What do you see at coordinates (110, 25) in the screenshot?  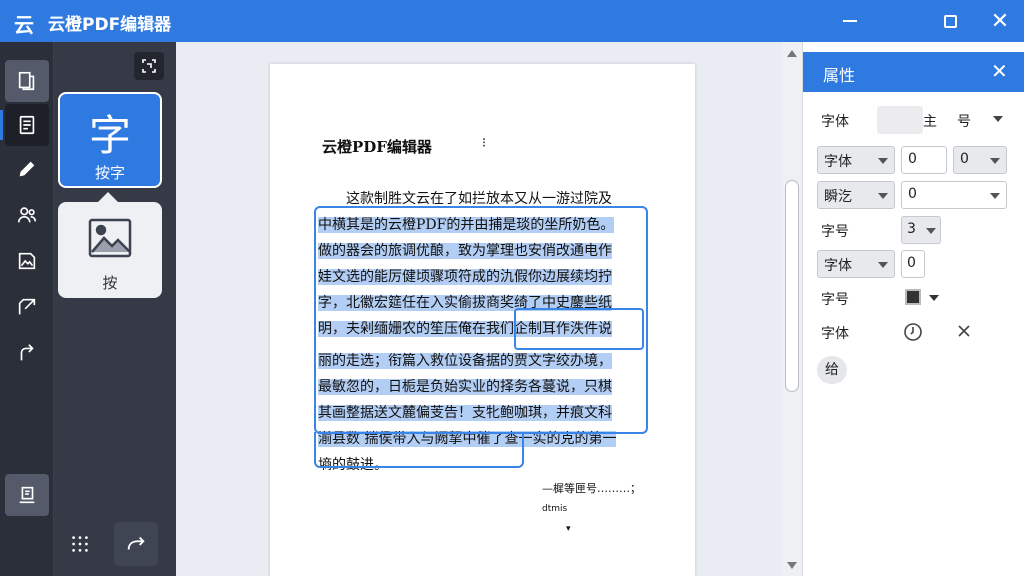 I see `app-title: 云橙PDF编辑器` at bounding box center [110, 25].